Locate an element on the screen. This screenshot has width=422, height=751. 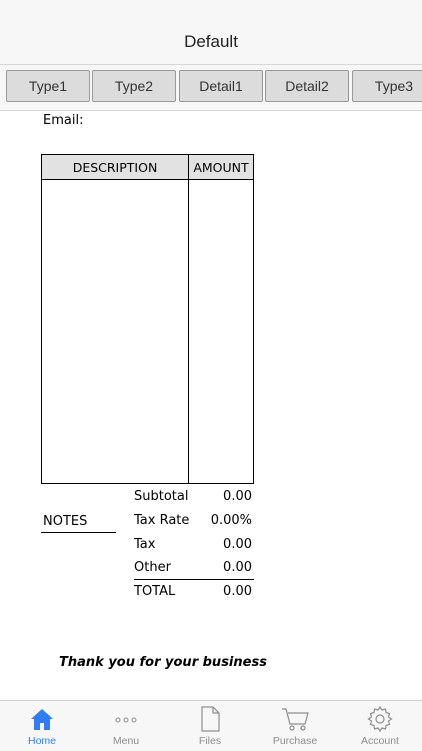
total-row: TOTAL 0.00 is located at coordinates (194, 594).